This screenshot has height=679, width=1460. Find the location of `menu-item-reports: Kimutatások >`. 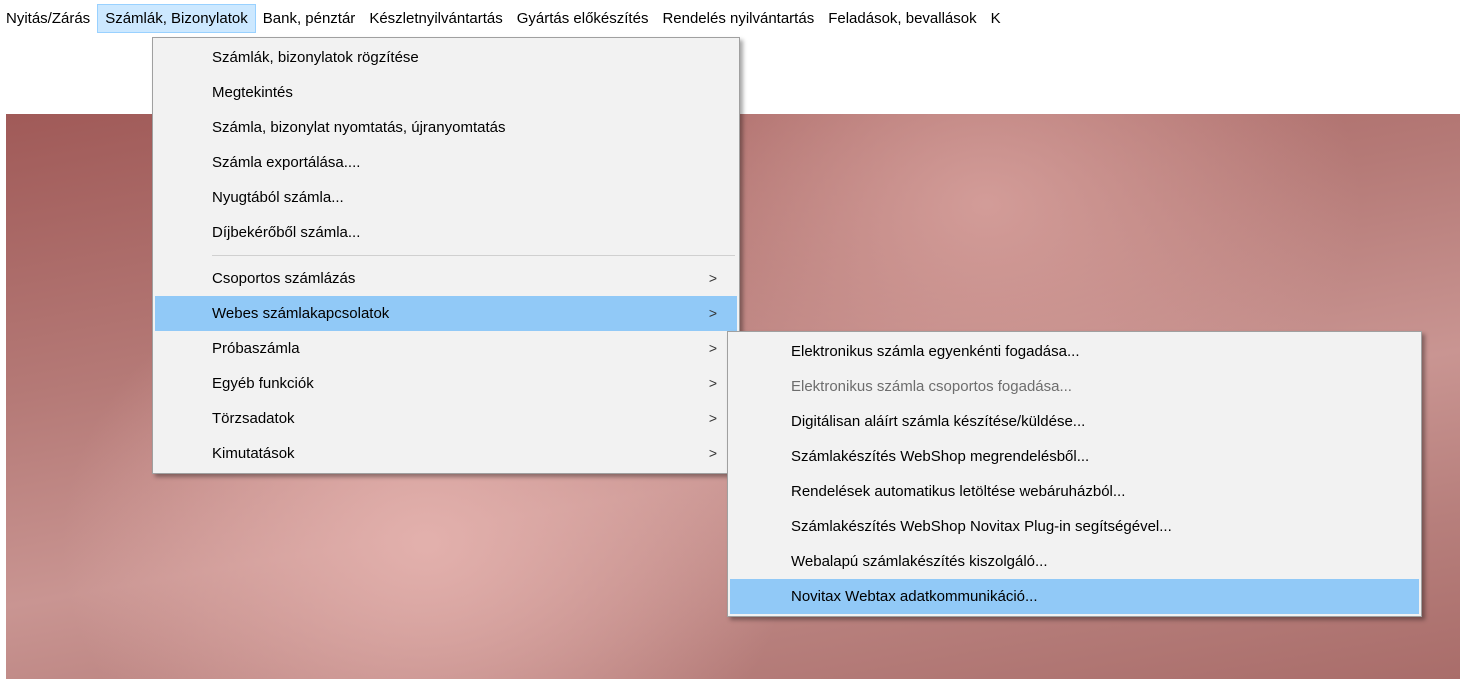

menu-item-reports: Kimutatások > is located at coordinates (446, 453).